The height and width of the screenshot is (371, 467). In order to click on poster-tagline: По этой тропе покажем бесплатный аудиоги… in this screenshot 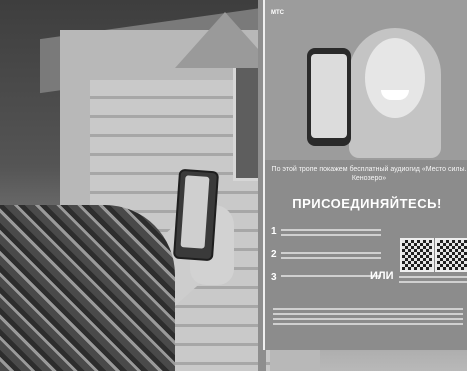, I will do `click(369, 174)`.